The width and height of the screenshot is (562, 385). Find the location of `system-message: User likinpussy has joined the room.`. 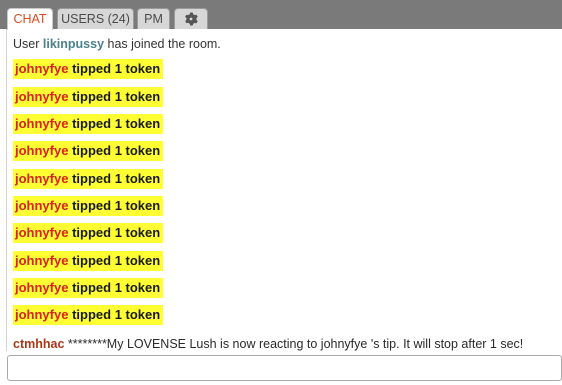

system-message: User likinpussy has joined the room. is located at coordinates (117, 44).